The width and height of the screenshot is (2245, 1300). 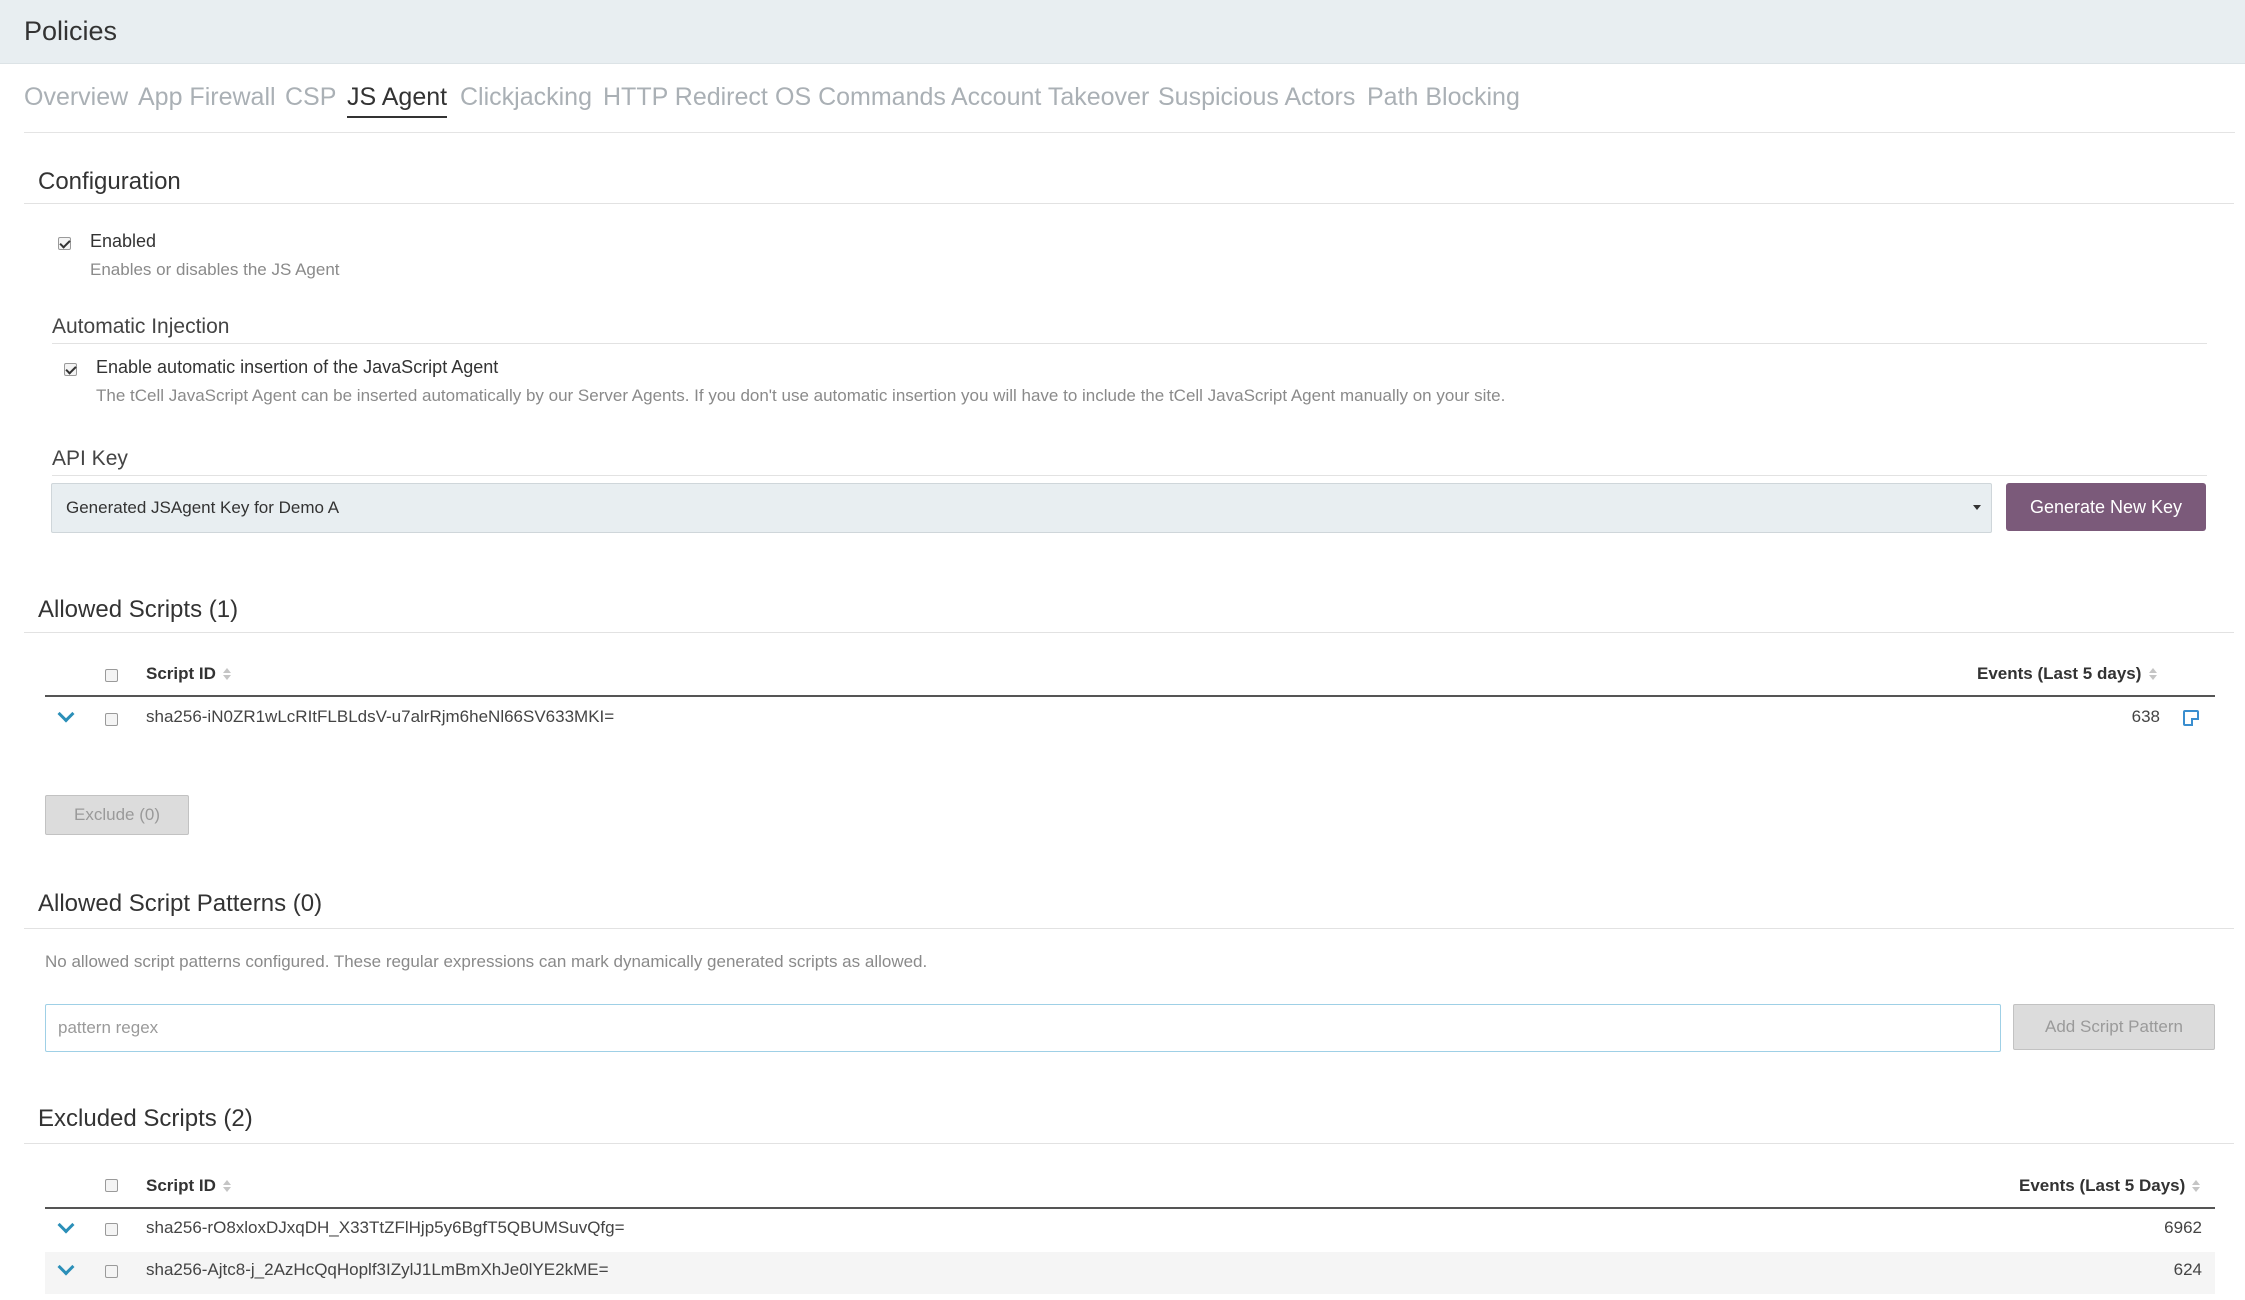 What do you see at coordinates (685, 97) in the screenshot?
I see `tab-http-redirect: HTTP Redirect` at bounding box center [685, 97].